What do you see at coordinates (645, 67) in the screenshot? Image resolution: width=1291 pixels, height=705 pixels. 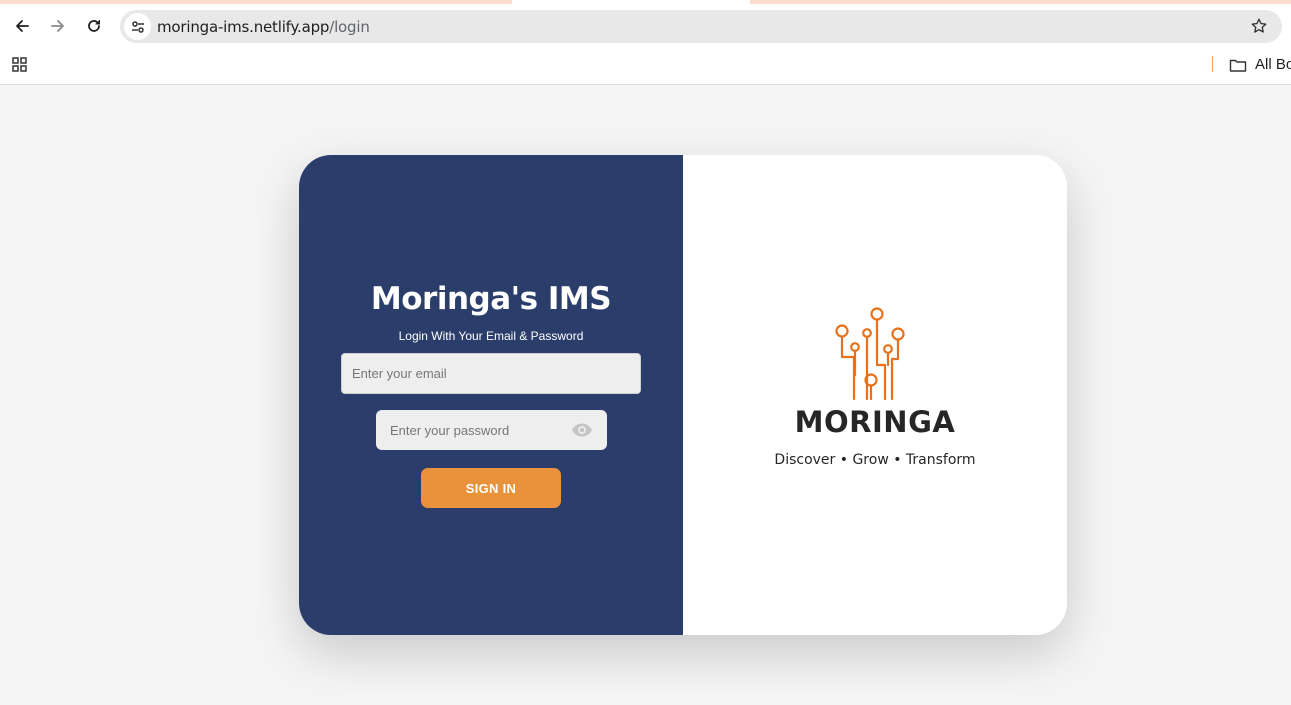 I see `bookmarks-bar: All Bo` at bounding box center [645, 67].